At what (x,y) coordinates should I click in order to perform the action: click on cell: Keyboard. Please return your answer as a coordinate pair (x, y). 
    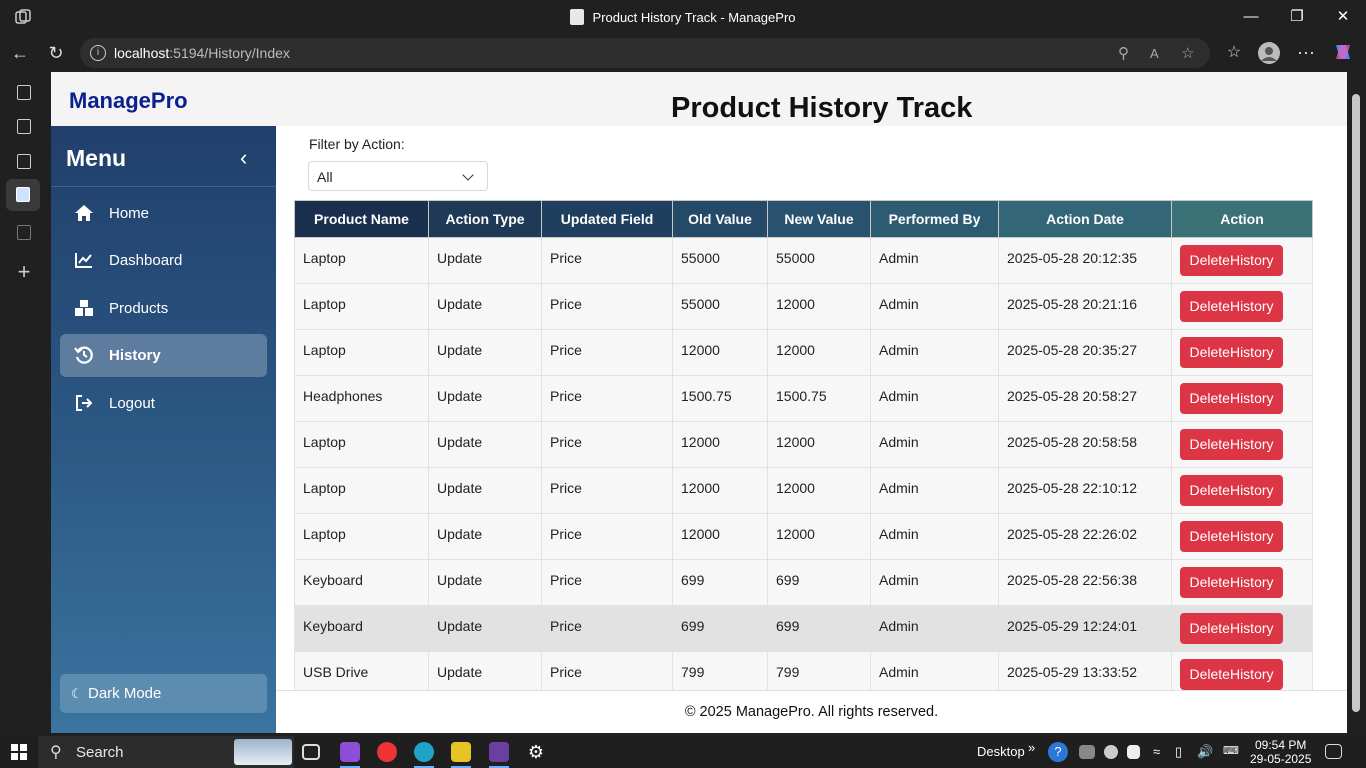
    Looking at the image, I should click on (361, 628).